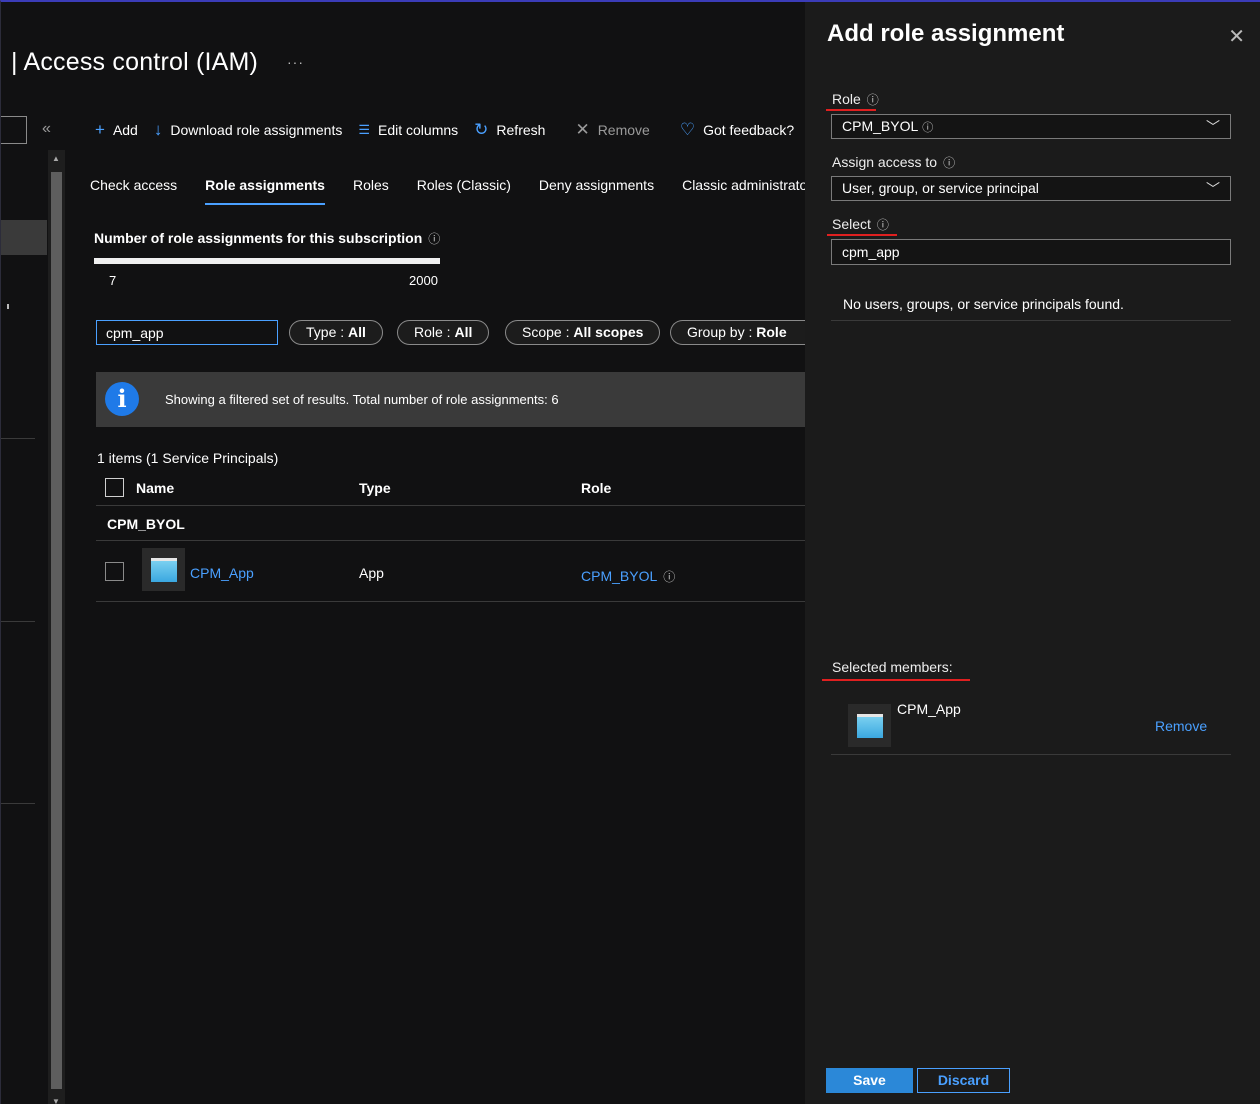 This screenshot has height=1104, width=1260. Describe the element at coordinates (869, 1080) in the screenshot. I see `save-button: Save` at that location.